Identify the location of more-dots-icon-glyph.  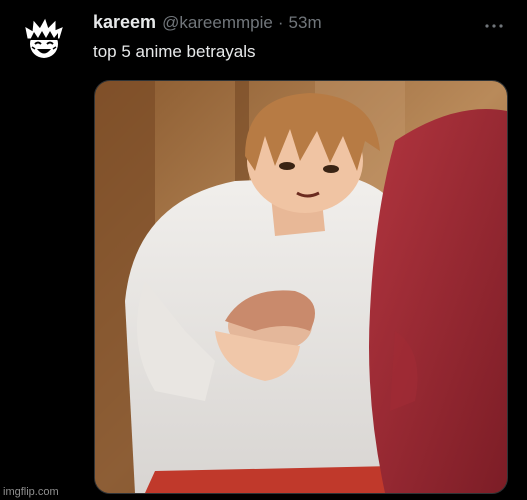
(494, 26).